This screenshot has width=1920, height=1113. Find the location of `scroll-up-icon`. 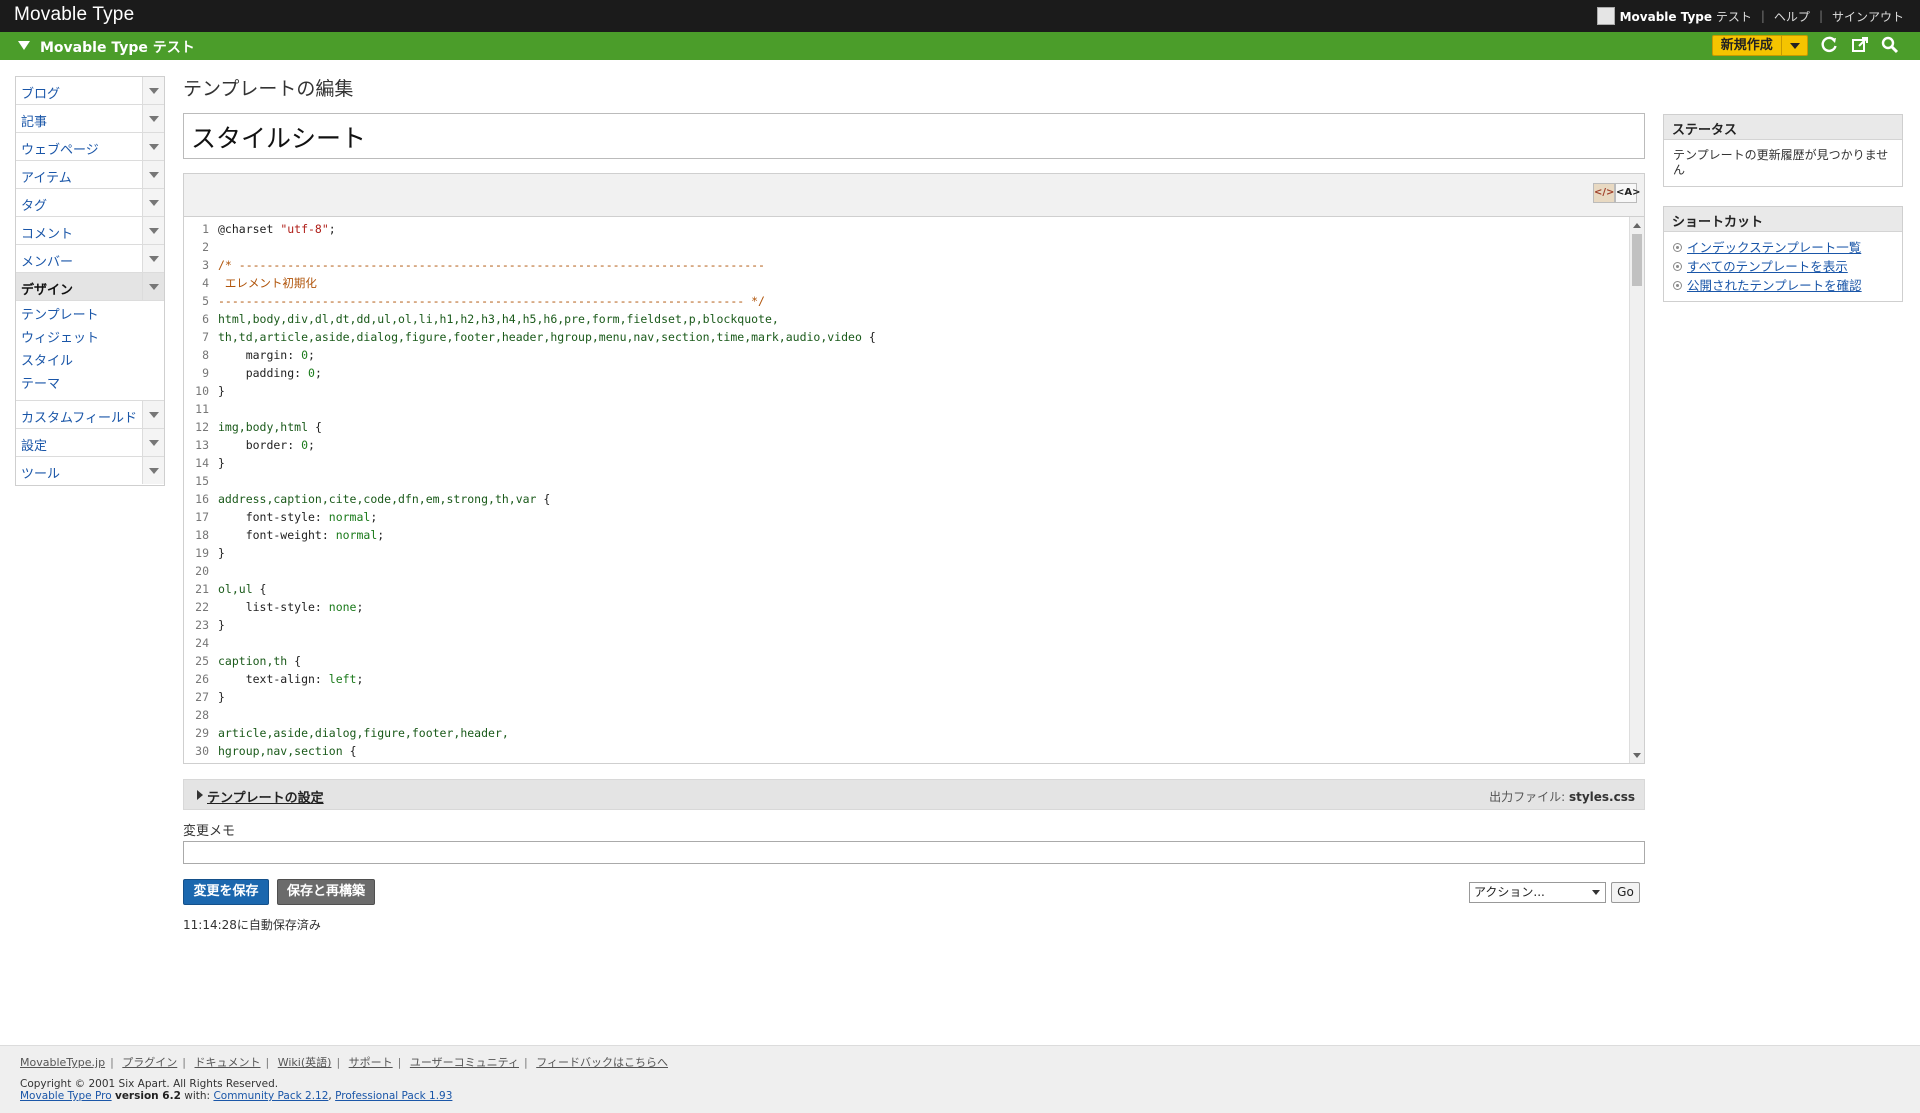

scroll-up-icon is located at coordinates (1637, 225).